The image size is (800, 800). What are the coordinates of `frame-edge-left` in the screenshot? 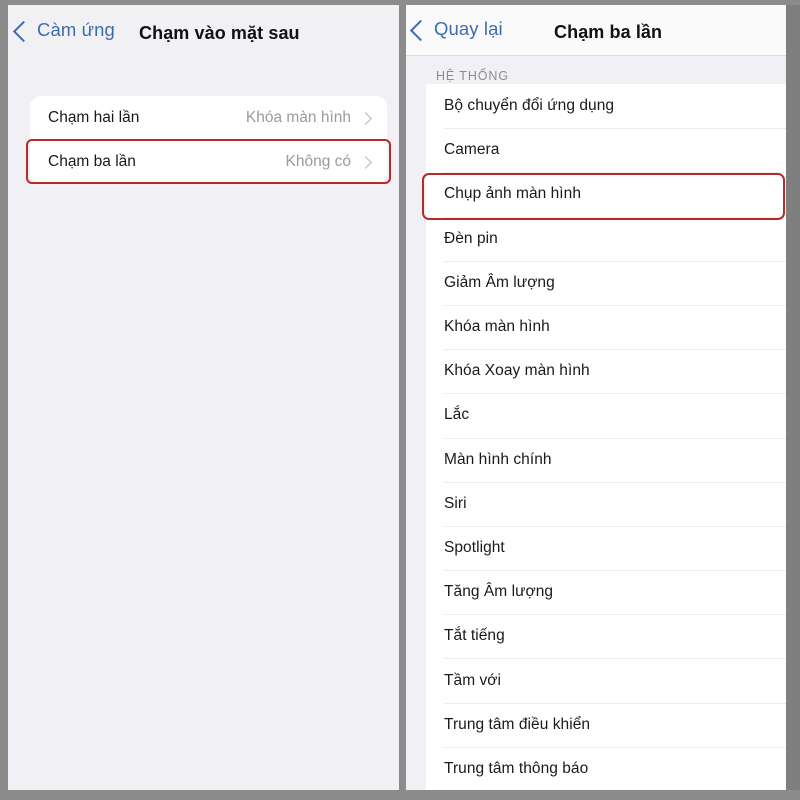 It's located at (4, 400).